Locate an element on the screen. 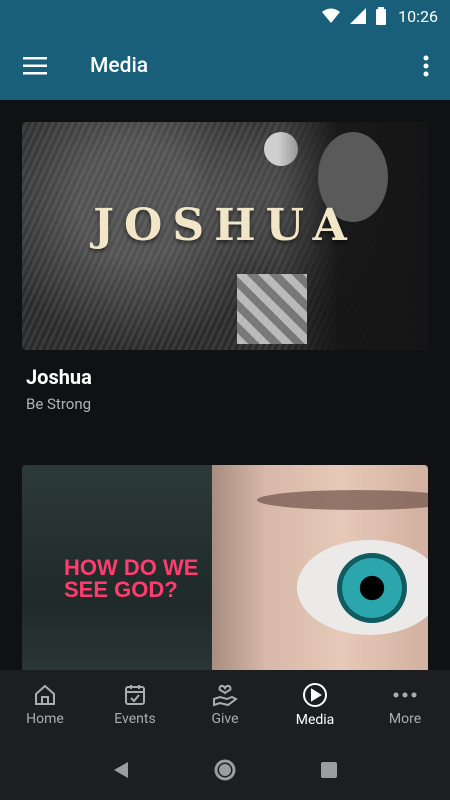  calendar-icon is located at coordinates (135, 695).